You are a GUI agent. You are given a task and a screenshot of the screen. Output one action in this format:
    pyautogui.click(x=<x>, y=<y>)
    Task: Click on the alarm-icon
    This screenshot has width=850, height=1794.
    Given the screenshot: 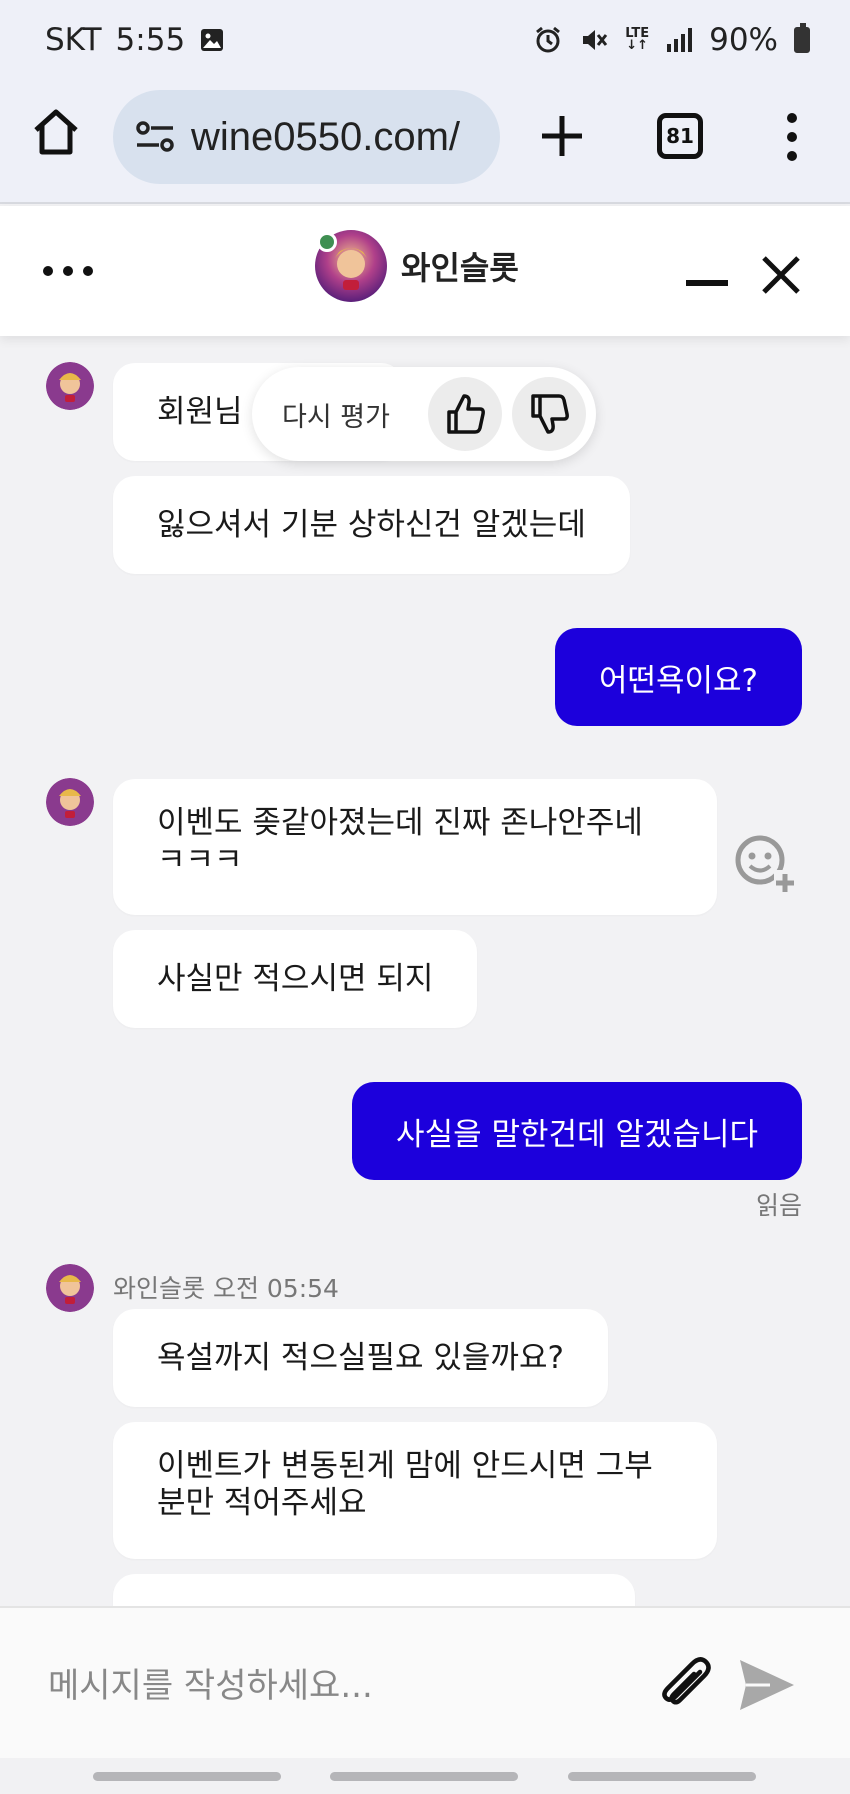 What is the action you would take?
    pyautogui.click(x=548, y=39)
    